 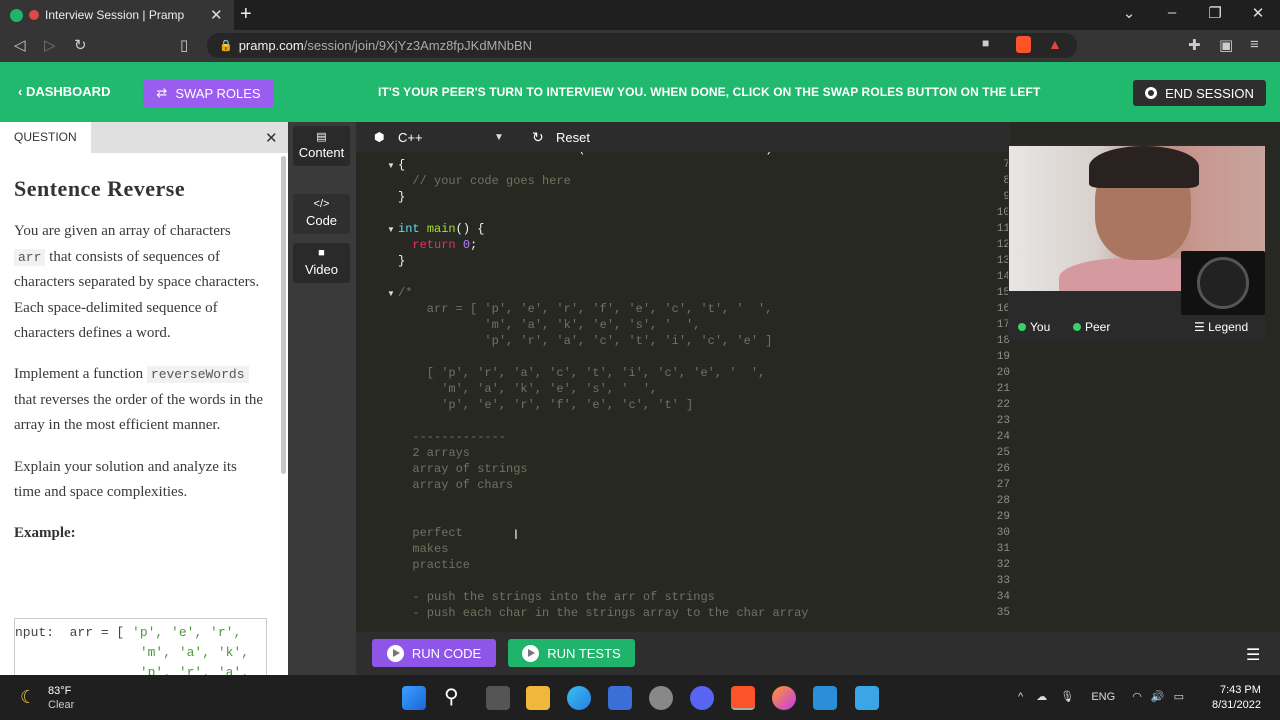 I want to click on code-line: array of strings, so click(x=463, y=469).